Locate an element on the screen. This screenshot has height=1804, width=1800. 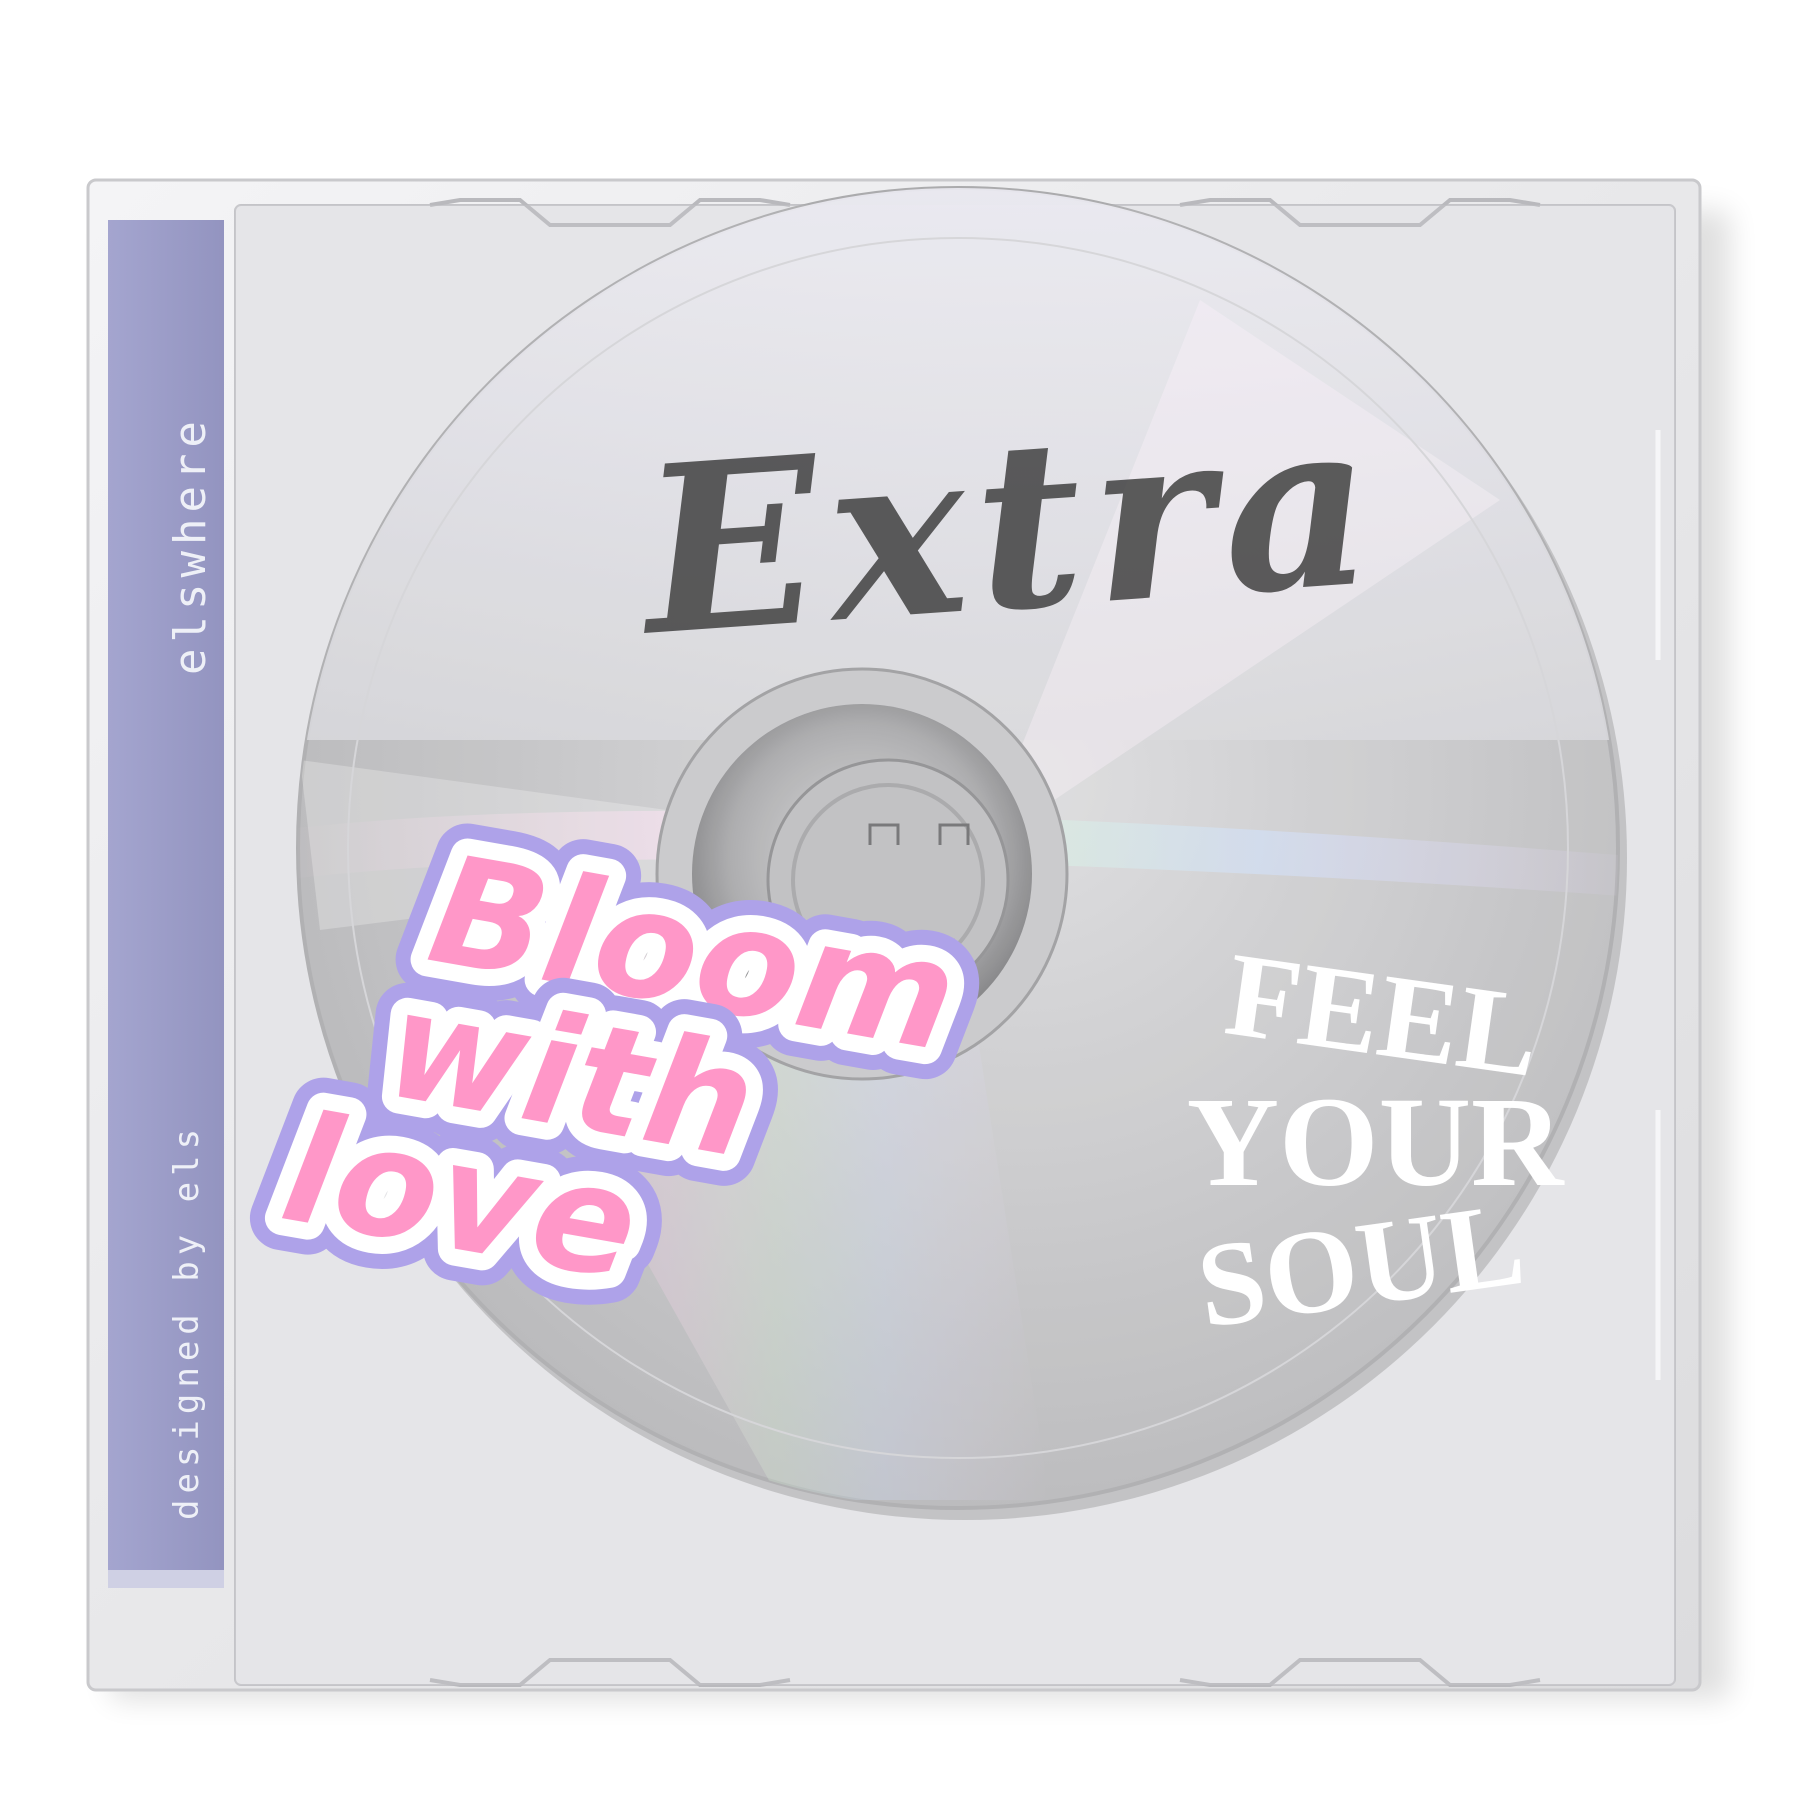
spine-credit: designed by els is located at coordinates (187, 1321).